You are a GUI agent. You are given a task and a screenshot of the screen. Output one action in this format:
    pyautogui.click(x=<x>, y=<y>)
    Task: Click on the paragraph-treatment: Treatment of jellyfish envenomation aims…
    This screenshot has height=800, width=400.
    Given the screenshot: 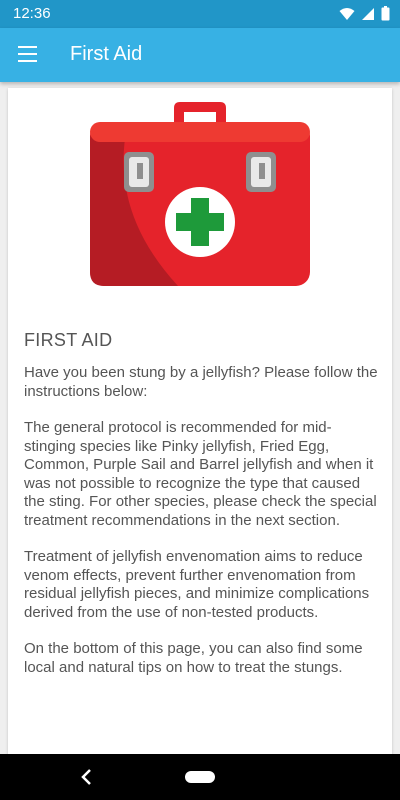 What is the action you would take?
    pyautogui.click(x=197, y=584)
    